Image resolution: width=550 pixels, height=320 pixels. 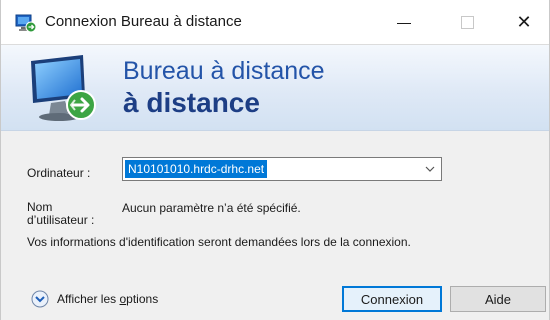 I want to click on maximize-icon, so click(x=467, y=22).